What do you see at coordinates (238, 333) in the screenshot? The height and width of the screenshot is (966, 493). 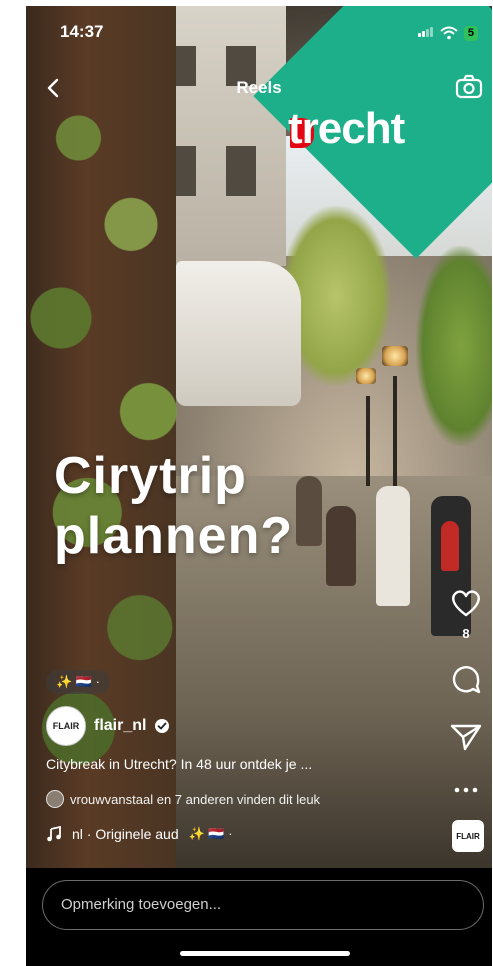 I see `awning` at bounding box center [238, 333].